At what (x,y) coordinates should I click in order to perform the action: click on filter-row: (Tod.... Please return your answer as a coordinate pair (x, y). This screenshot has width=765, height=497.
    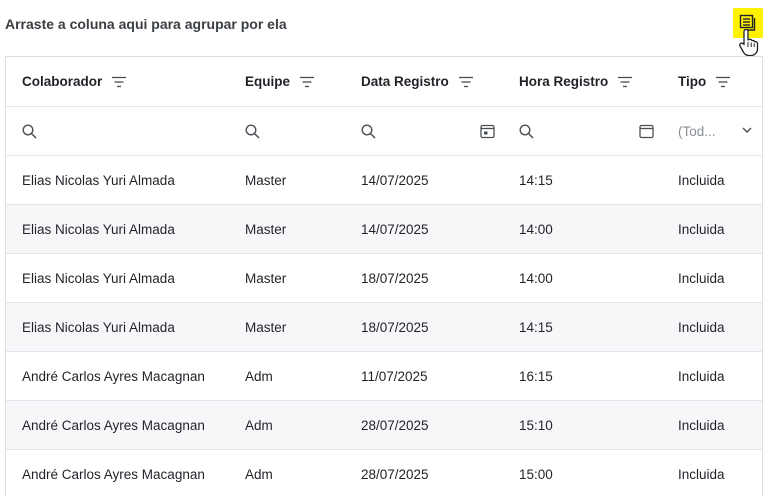
    Looking at the image, I should click on (384, 131).